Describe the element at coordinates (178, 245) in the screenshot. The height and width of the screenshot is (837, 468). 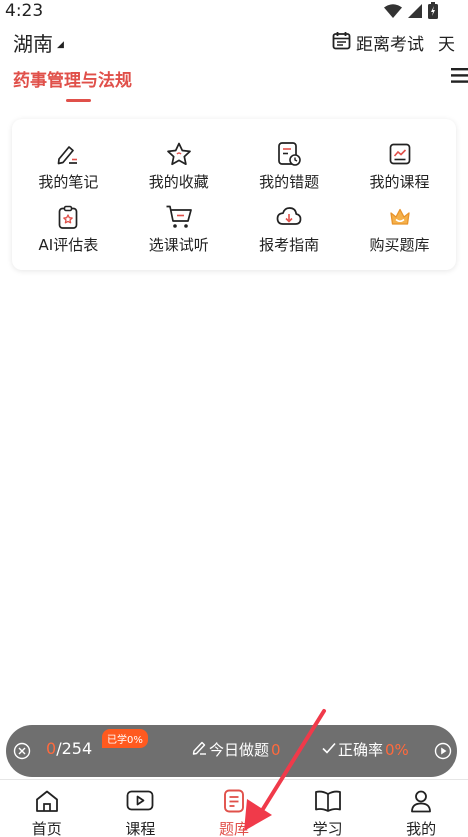
I see `quick-item-label: 选课试听` at that location.